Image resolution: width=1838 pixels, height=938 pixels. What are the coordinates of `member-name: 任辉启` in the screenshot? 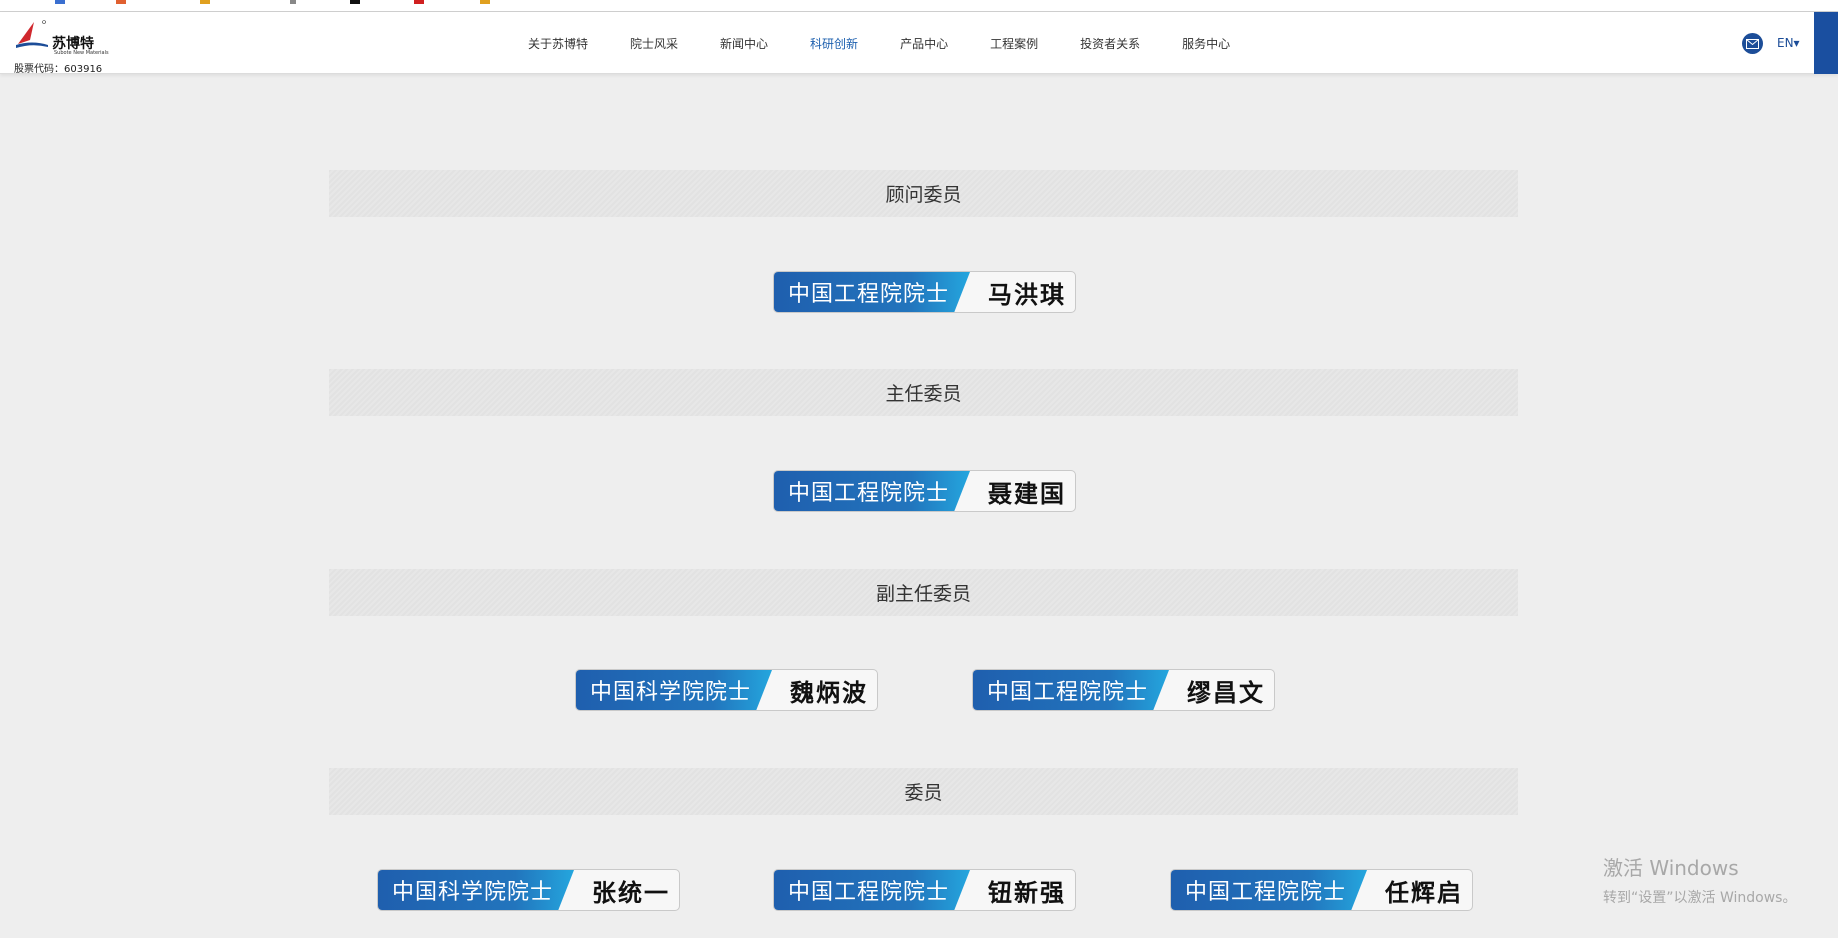 It's located at (1424, 892).